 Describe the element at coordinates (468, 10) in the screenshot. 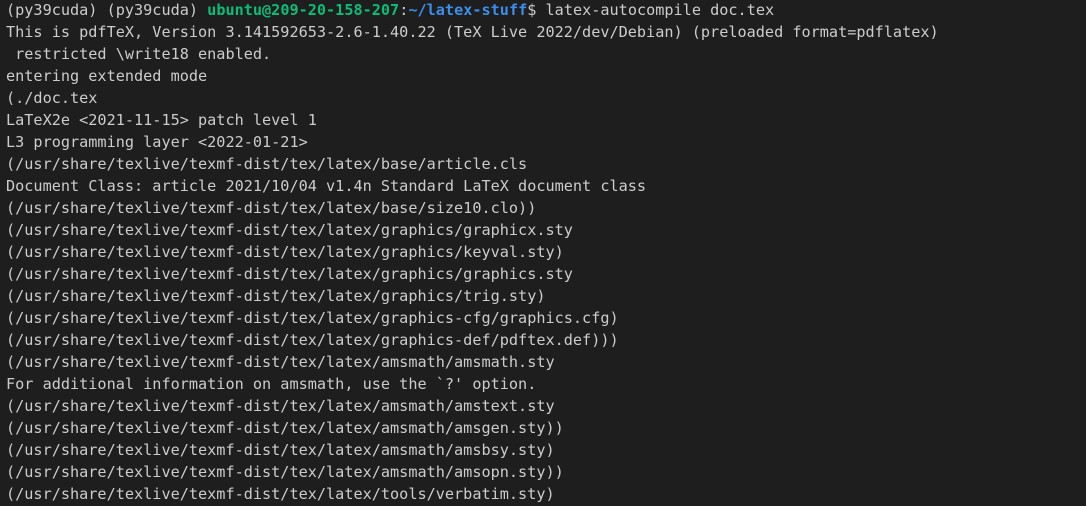

I see `prompt-path: ~/latex-stuff` at that location.